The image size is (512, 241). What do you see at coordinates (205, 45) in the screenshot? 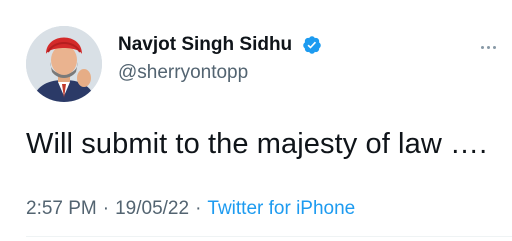
I see `author-display-name: Navjot Singh Sidhu` at bounding box center [205, 45].